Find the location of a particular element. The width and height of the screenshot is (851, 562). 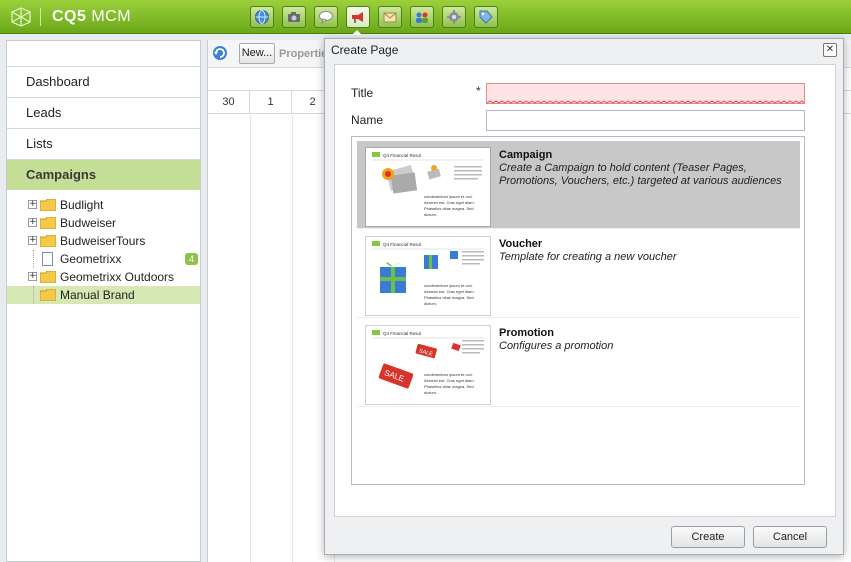

close-icon: ✕ is located at coordinates (830, 50).